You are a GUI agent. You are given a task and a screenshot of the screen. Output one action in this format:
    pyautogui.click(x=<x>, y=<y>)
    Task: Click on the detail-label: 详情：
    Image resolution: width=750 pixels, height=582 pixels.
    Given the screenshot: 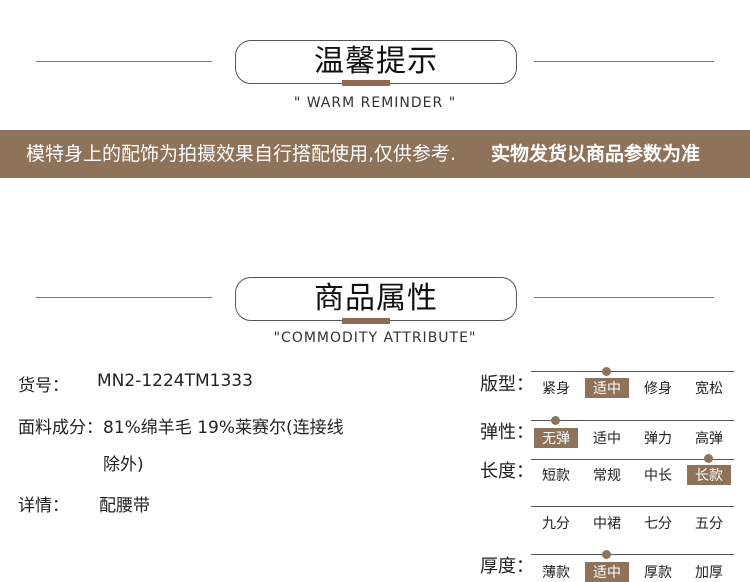 What is the action you would take?
    pyautogui.click(x=43, y=506)
    